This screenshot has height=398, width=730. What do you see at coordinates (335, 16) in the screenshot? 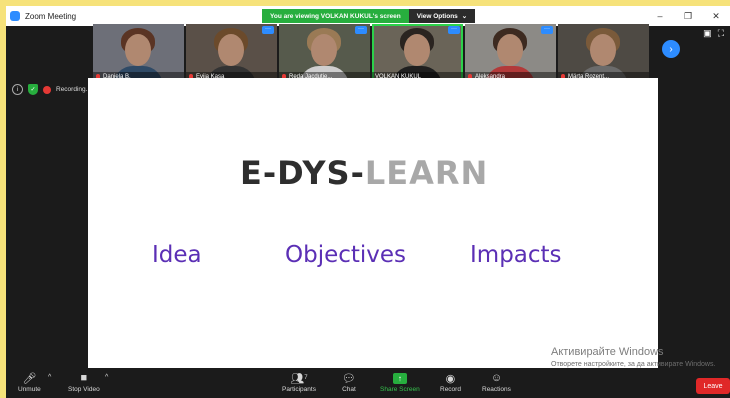
I see `viewing-screen-text: You are viewing VOLKAN KUKUL's screen` at bounding box center [335, 16].